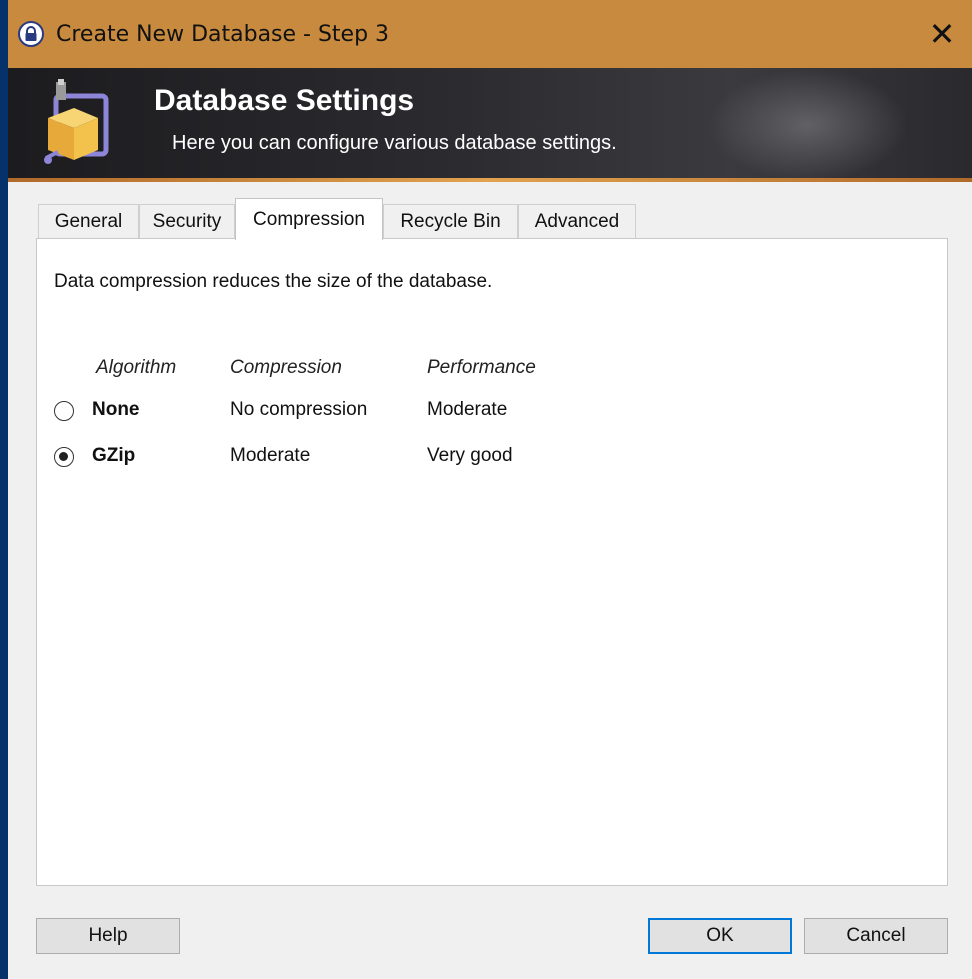 This screenshot has width=972, height=979. What do you see at coordinates (116, 410) in the screenshot?
I see `option-none-label: None` at bounding box center [116, 410].